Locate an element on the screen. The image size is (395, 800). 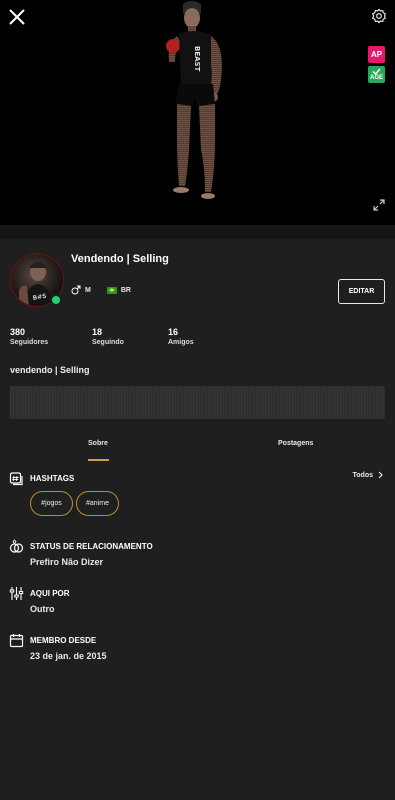
edit-profile-button: EDITAR is located at coordinates (361, 291).